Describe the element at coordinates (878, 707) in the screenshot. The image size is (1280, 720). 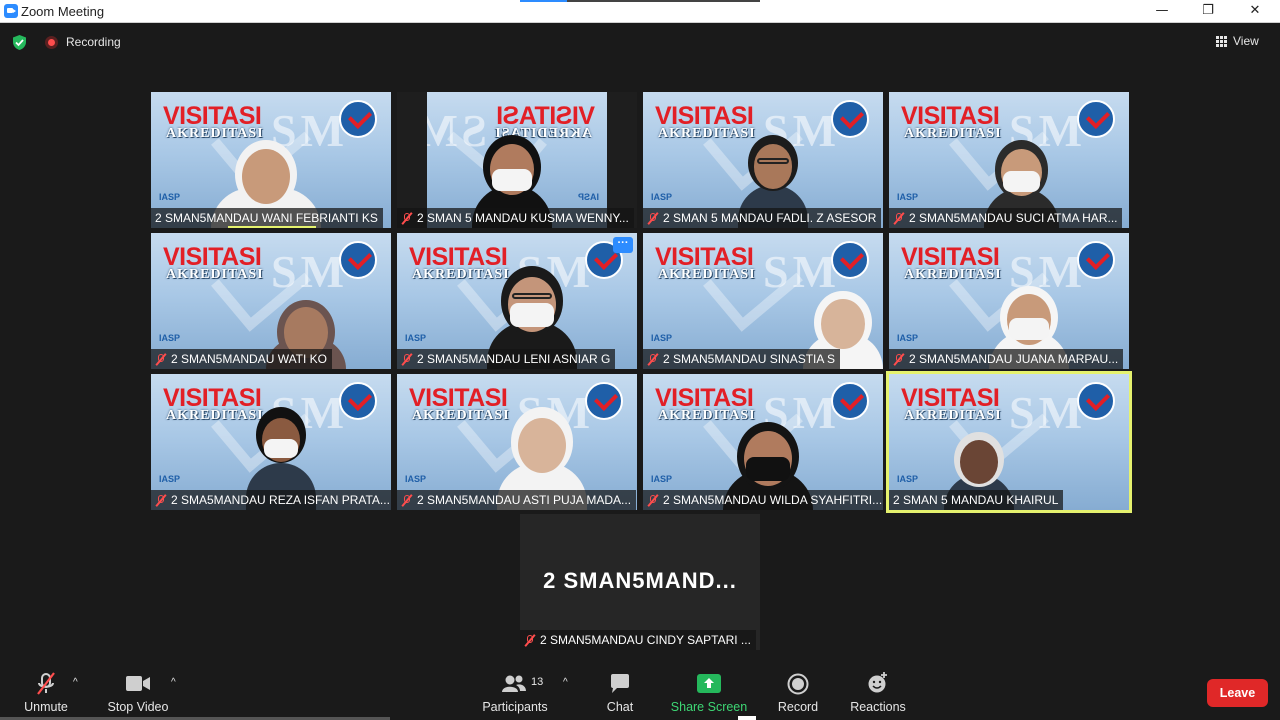
I see `reactions-label: Reactions` at that location.